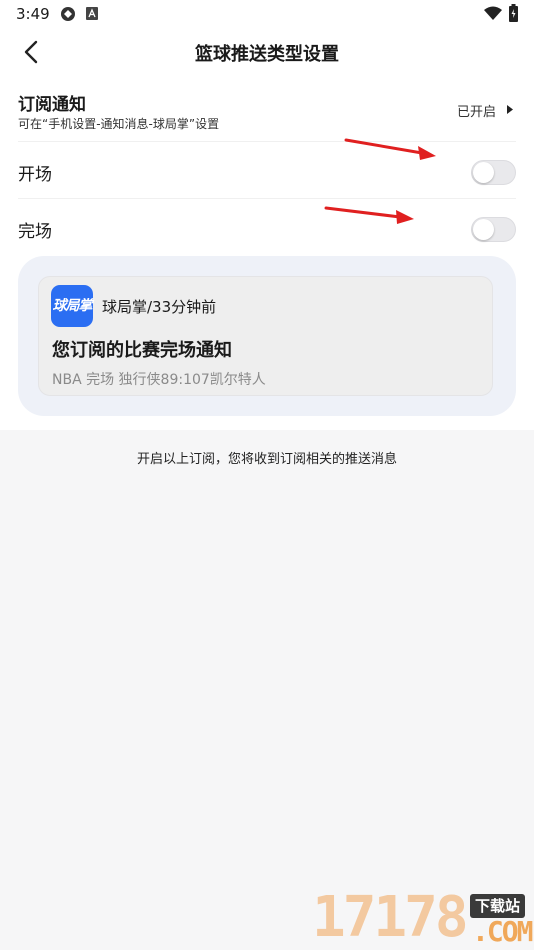  I want to click on app-logo: 球局掌, so click(72, 306).